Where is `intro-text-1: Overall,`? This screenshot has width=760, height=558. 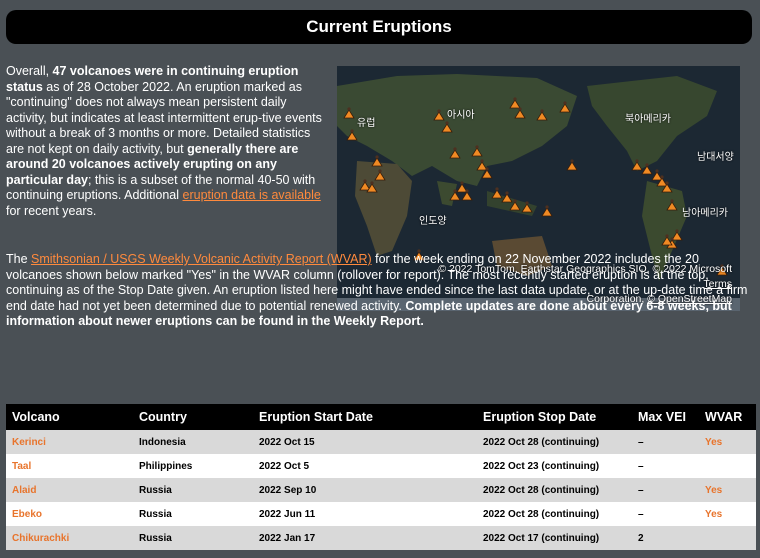 intro-text-1: Overall, is located at coordinates (29, 71).